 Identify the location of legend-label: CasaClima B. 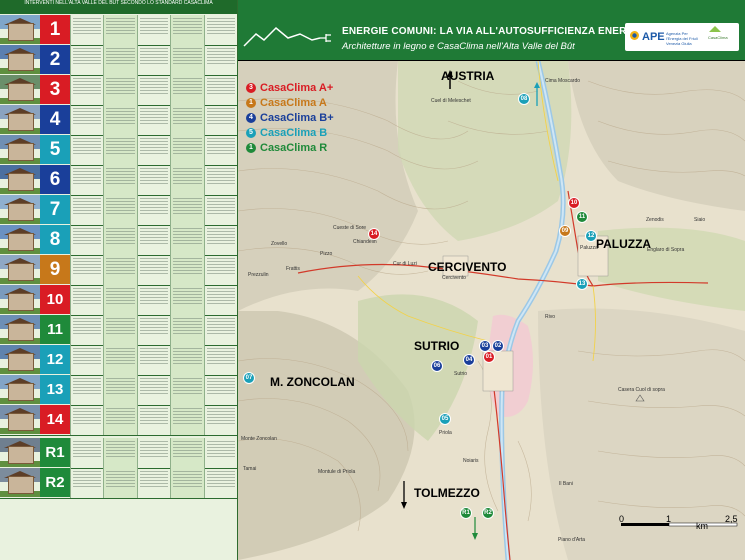
(294, 132).